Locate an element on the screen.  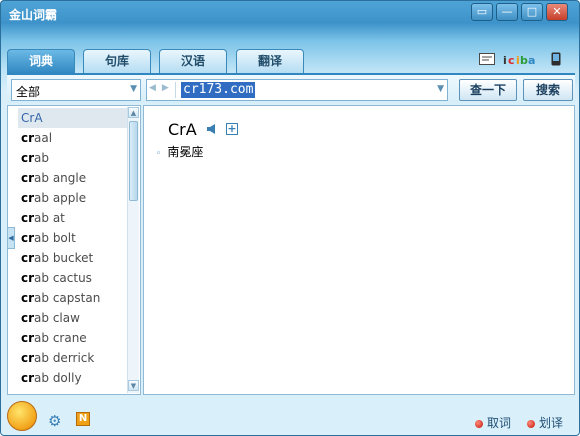
n-icon: N is located at coordinates (83, 419).